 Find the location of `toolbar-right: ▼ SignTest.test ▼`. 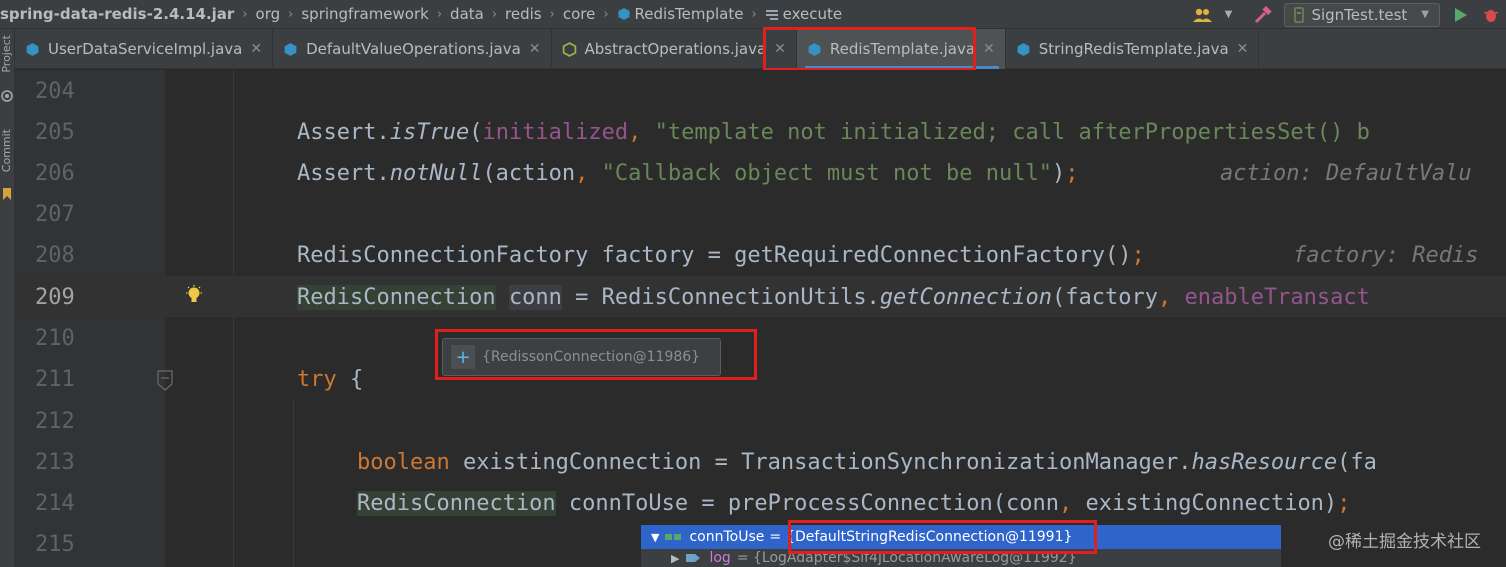

toolbar-right: ▼ SignTest.test ▼ is located at coordinates (1347, 14).